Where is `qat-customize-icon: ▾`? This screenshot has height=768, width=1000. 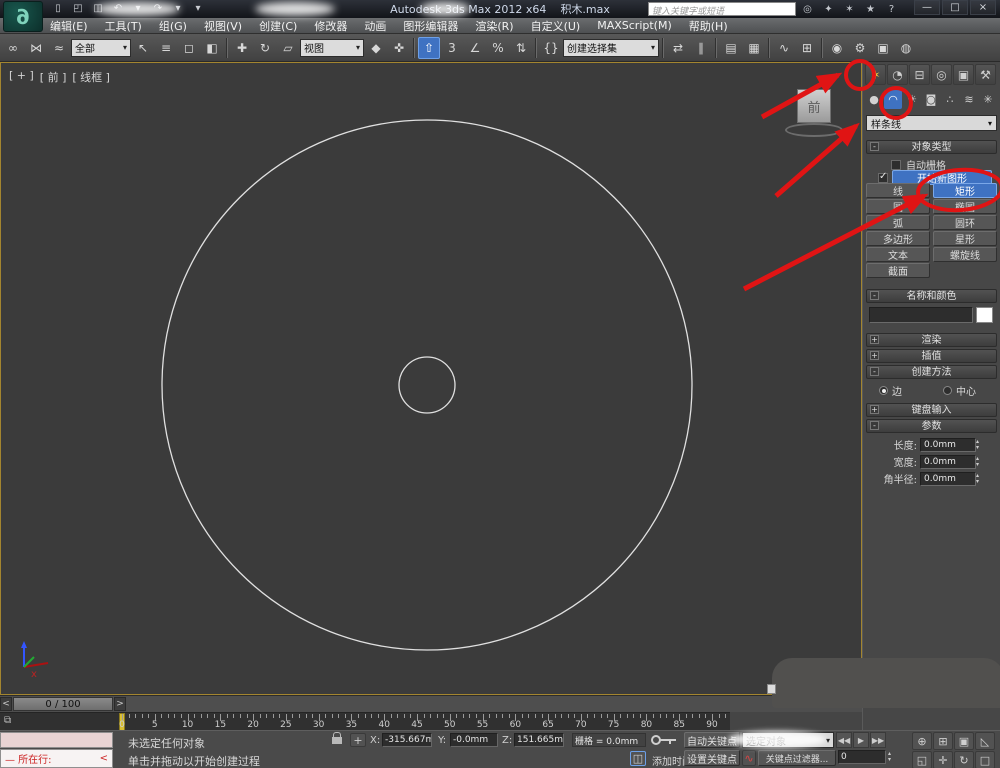
qat-customize-icon: ▾ is located at coordinates (198, 8).